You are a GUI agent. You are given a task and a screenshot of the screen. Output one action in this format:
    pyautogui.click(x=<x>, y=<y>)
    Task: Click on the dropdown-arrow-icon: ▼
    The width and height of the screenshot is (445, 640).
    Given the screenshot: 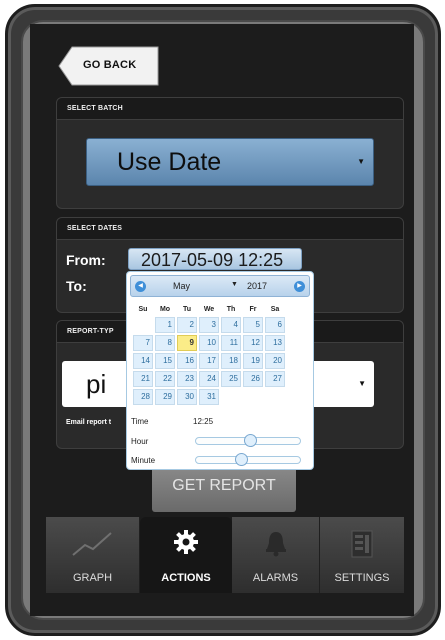 What is the action you would take?
    pyautogui.click(x=361, y=161)
    